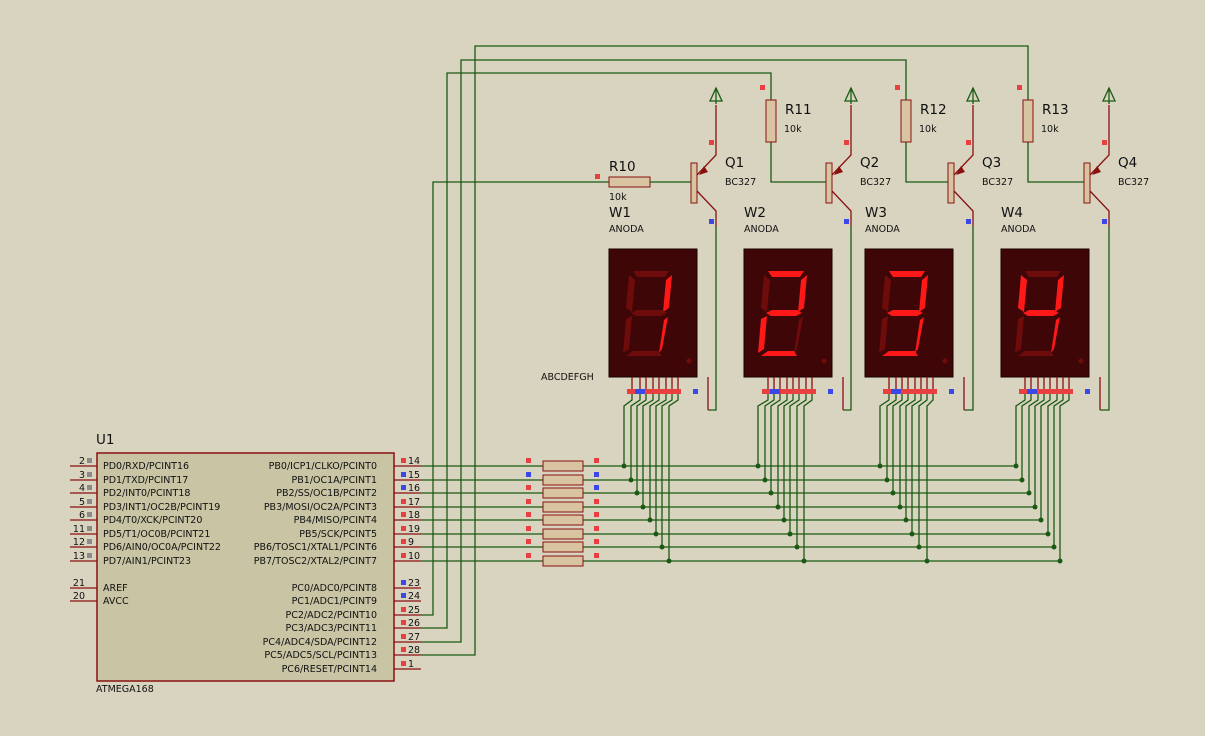  I want to click on mcu-part-label: ATMEGA168, so click(125, 689).